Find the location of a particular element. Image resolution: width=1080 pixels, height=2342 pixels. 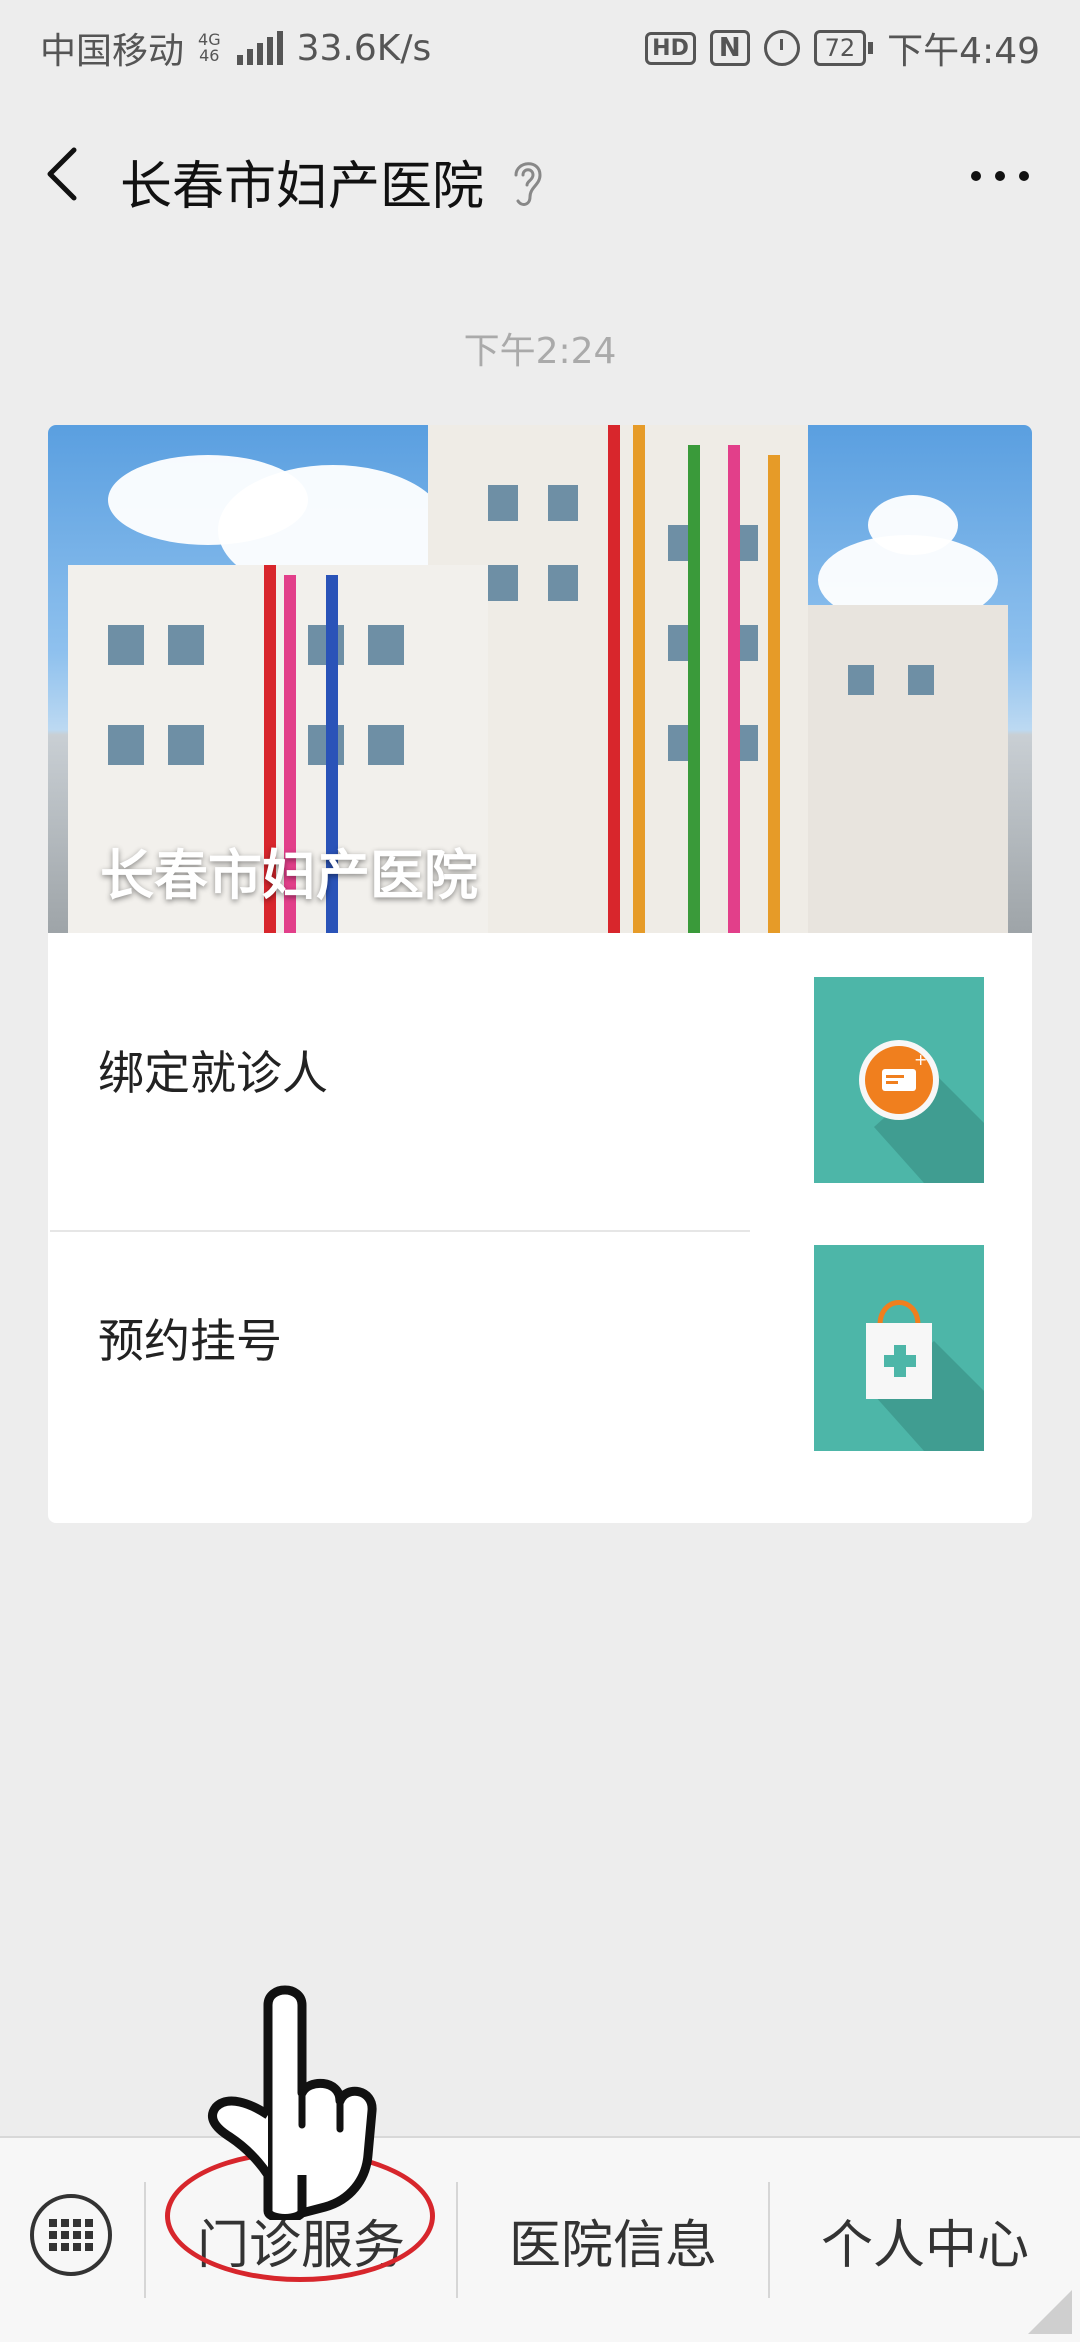

network-speed: 33.6K/s is located at coordinates (364, 48).